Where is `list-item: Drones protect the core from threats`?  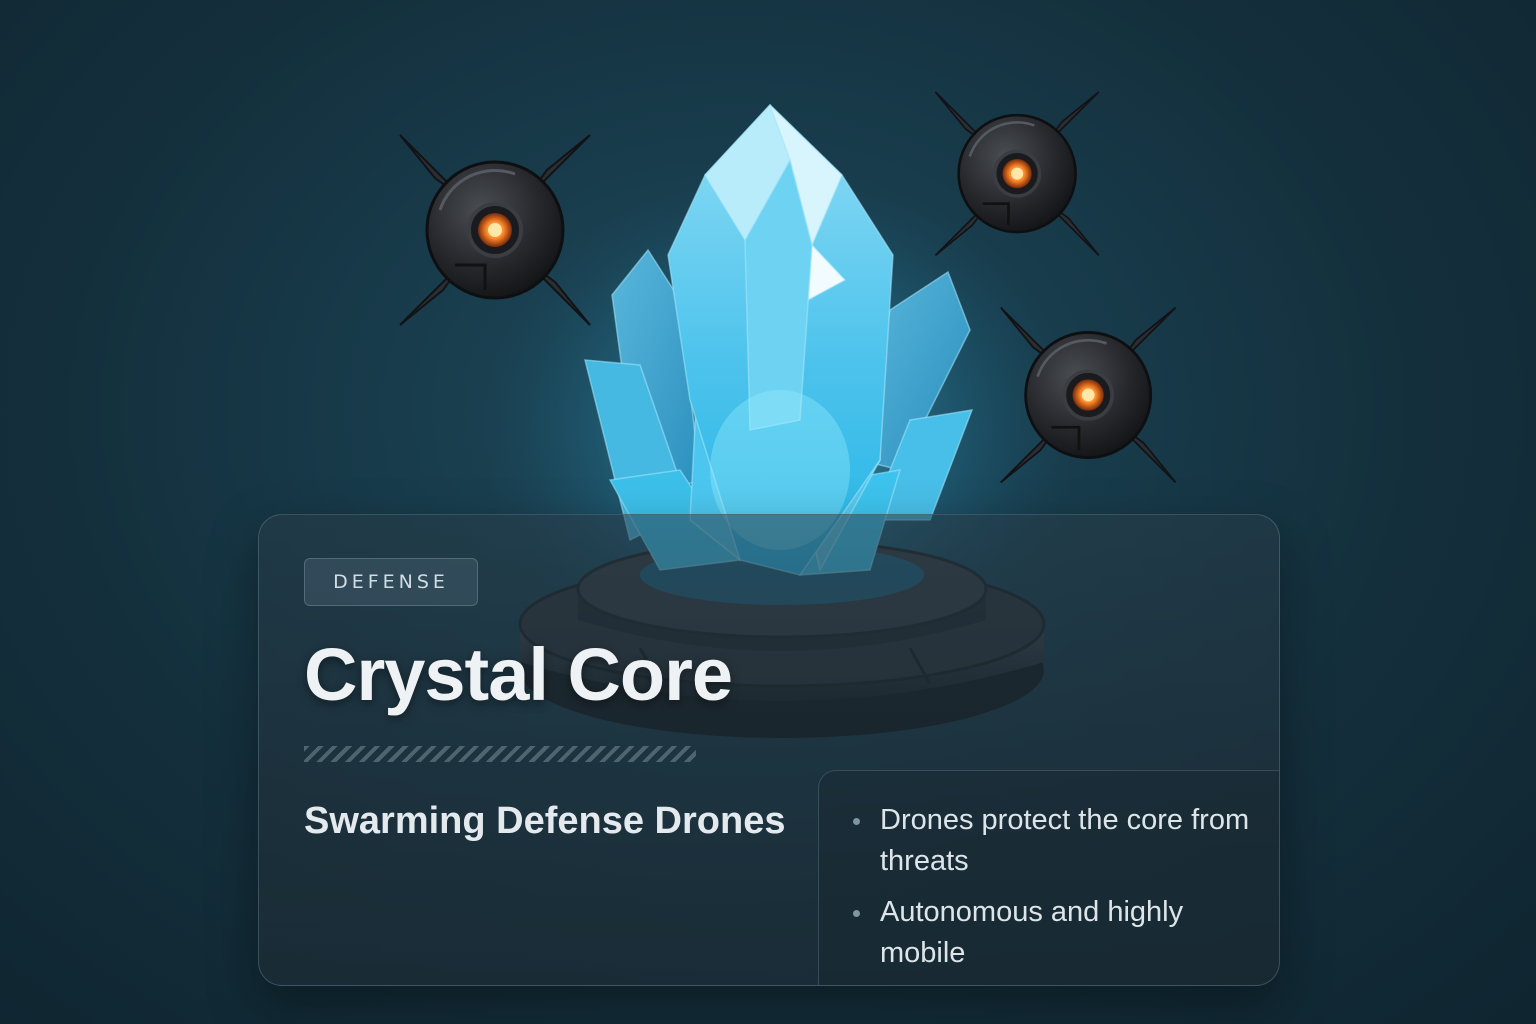
list-item: Drones protect the core from threats is located at coordinates (1050, 841).